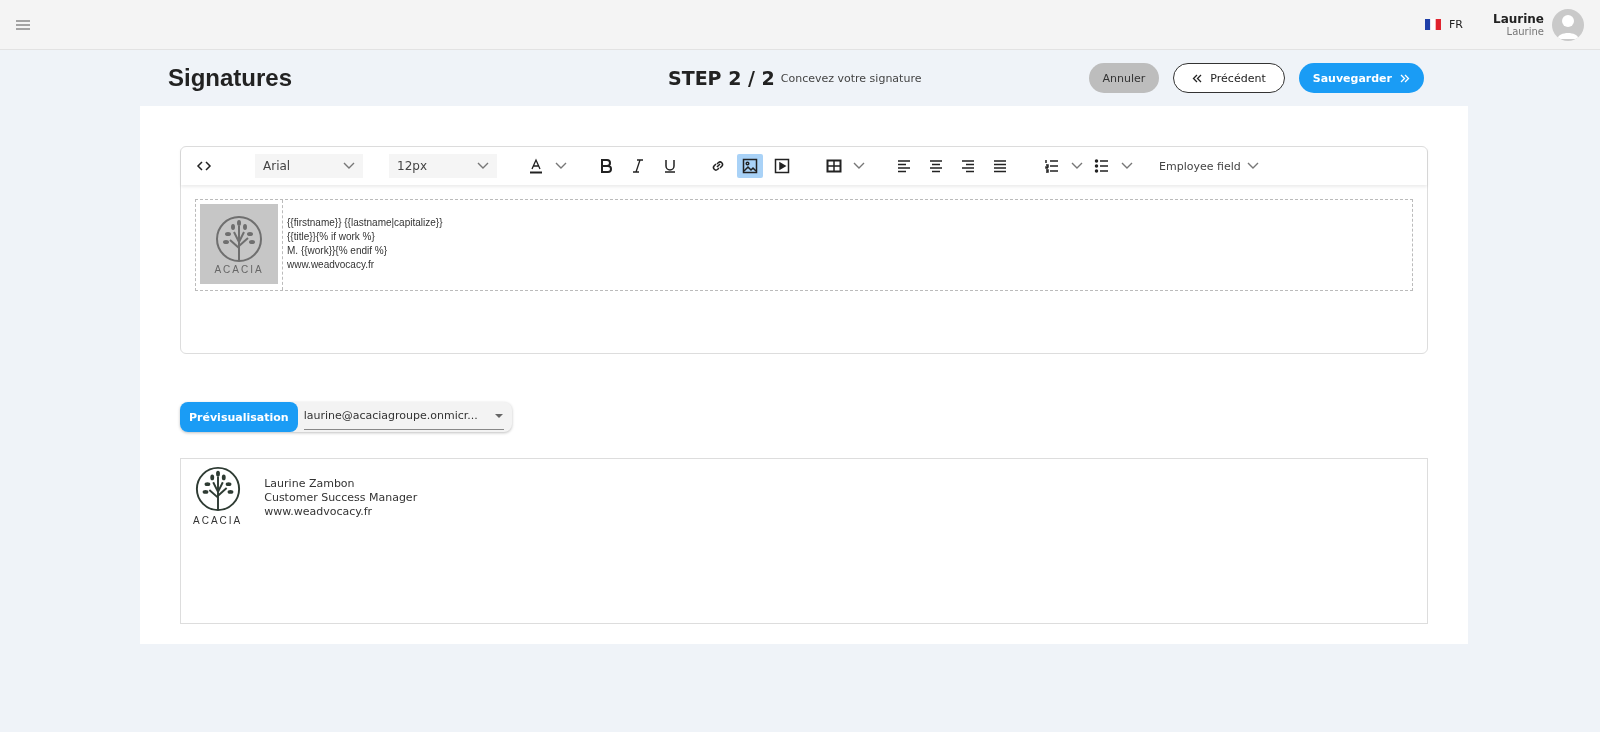 The height and width of the screenshot is (732, 1600). What do you see at coordinates (341, 498) in the screenshot?
I see `signature-line: Customer Success Manager` at bounding box center [341, 498].